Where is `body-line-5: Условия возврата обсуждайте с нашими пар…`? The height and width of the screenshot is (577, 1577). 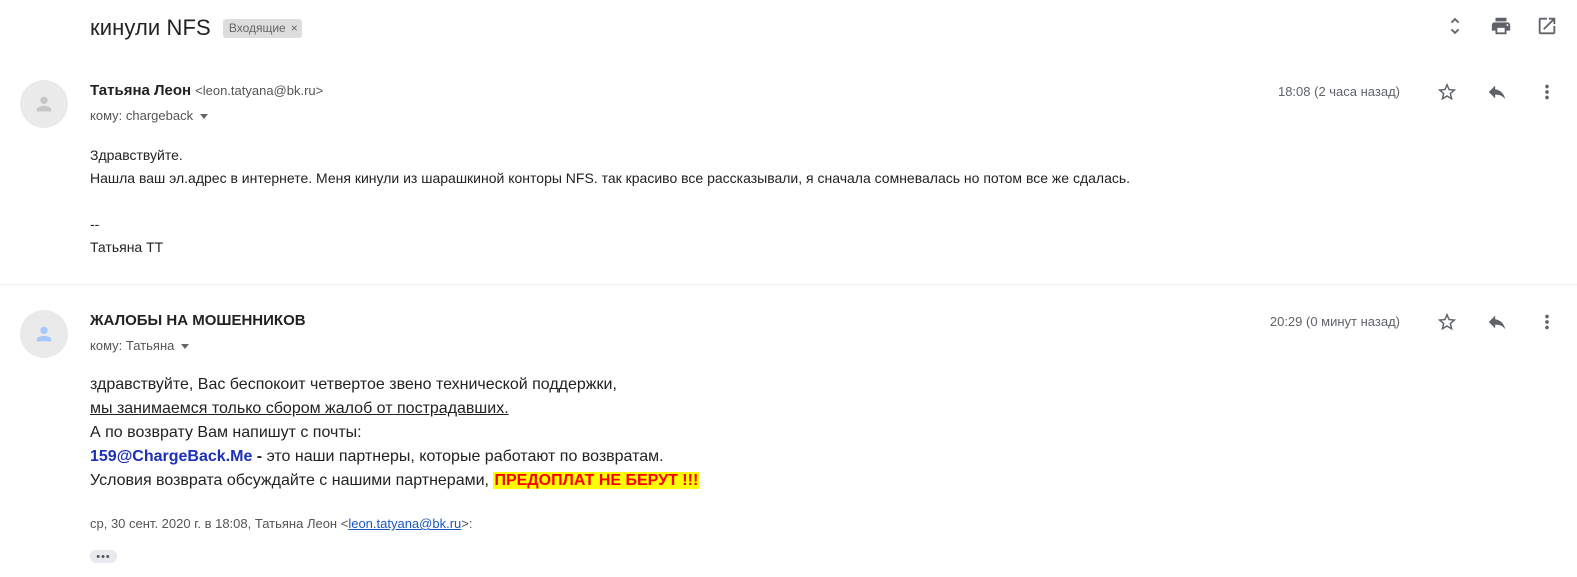
body-line-5: Условия возврата обсуждайте с нашими пар… is located at coordinates (395, 481).